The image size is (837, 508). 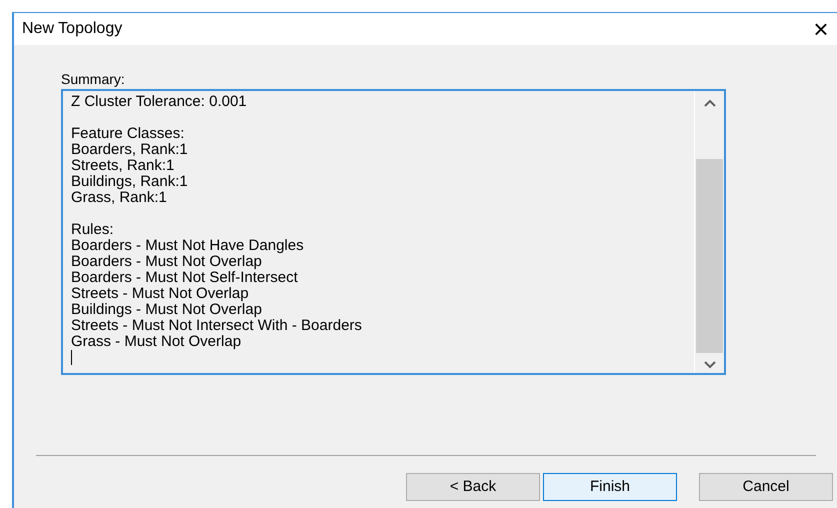 I want to click on summary-label: Summary:, so click(x=93, y=79).